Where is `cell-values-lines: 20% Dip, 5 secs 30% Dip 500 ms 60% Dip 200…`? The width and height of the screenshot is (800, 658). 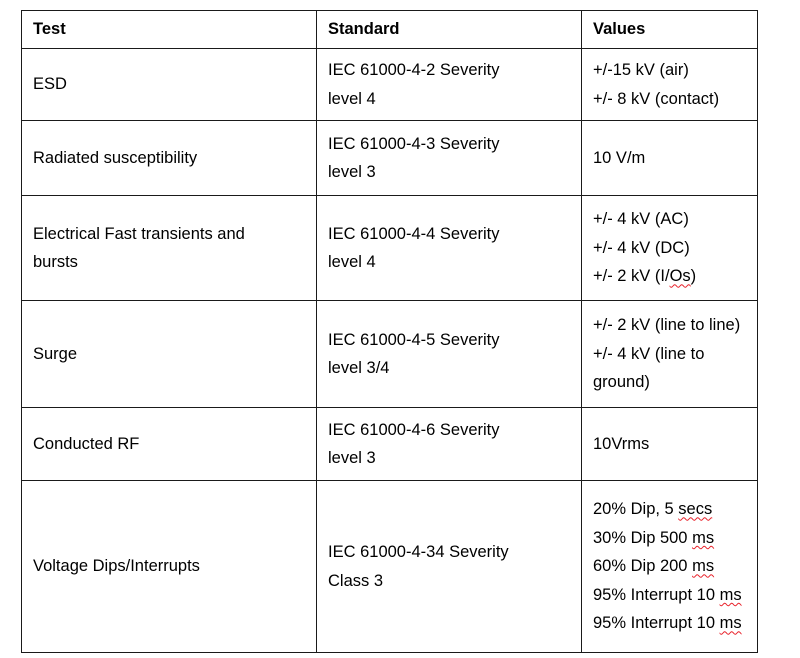 cell-values-lines: 20% Dip, 5 secs 30% Dip 500 ms 60% Dip 200… is located at coordinates (669, 566).